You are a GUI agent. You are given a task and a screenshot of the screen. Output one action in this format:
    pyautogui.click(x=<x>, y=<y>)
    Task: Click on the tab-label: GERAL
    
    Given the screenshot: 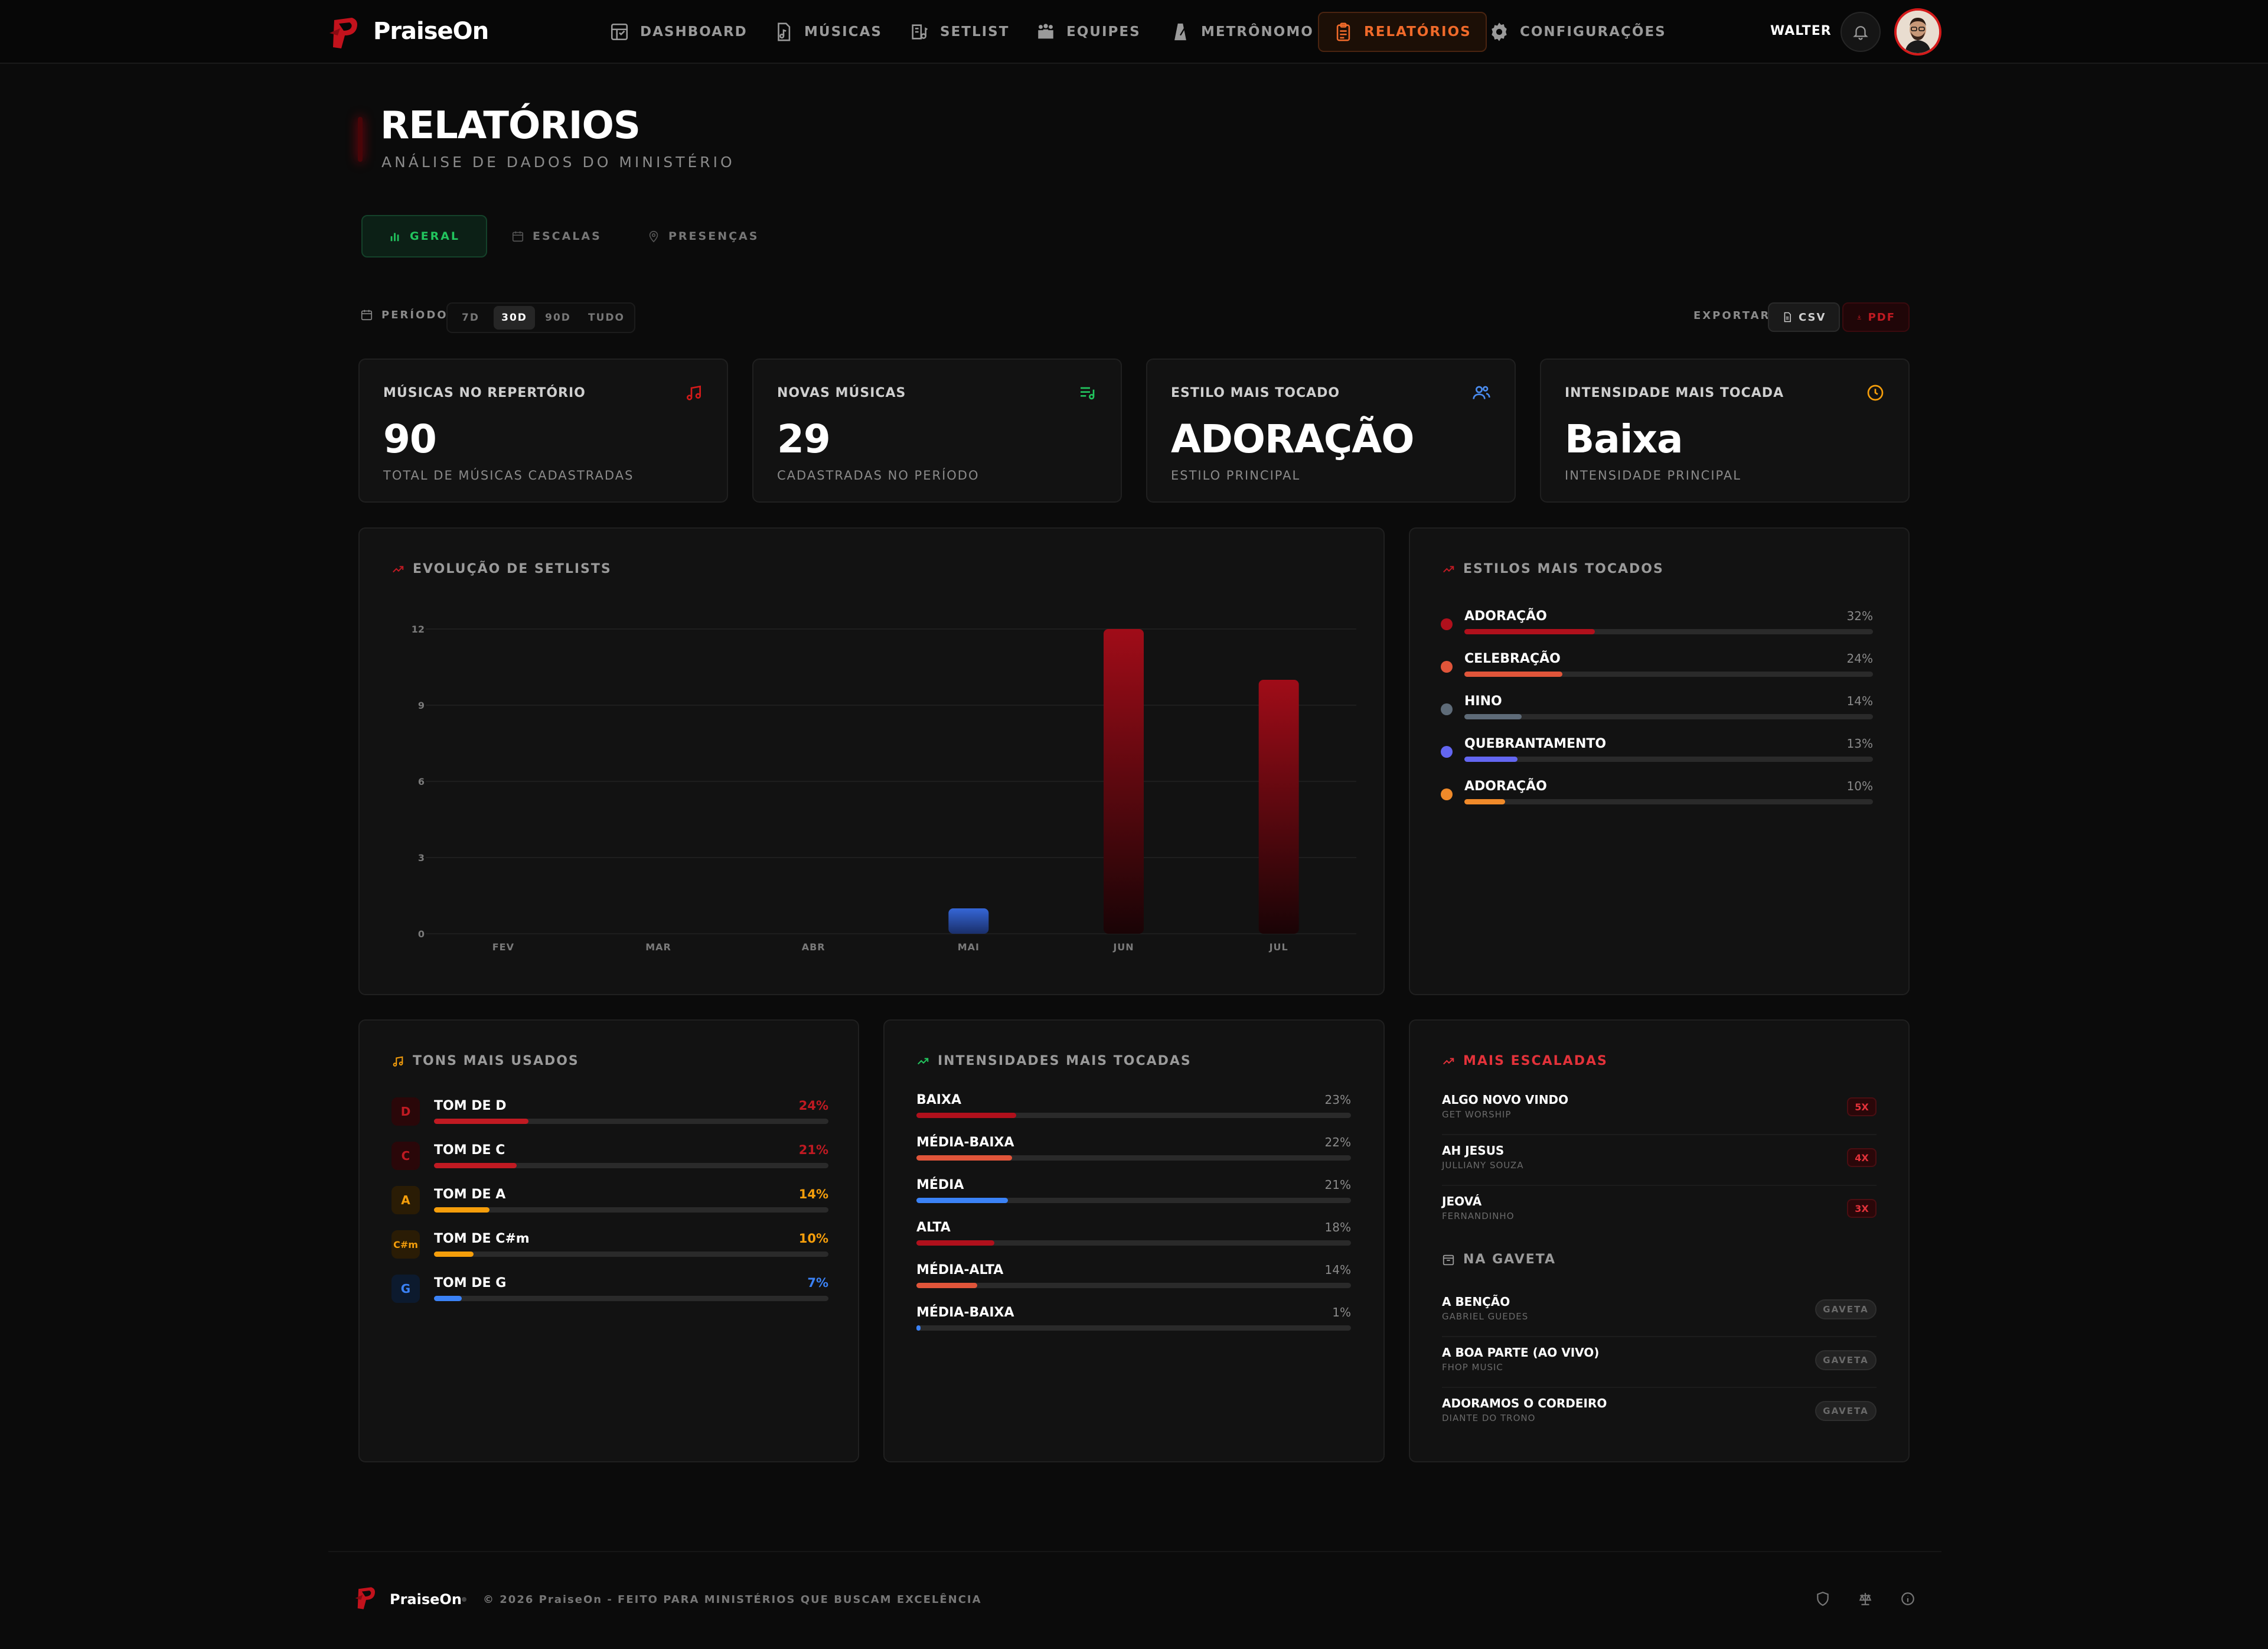 What is the action you would take?
    pyautogui.click(x=436, y=236)
    